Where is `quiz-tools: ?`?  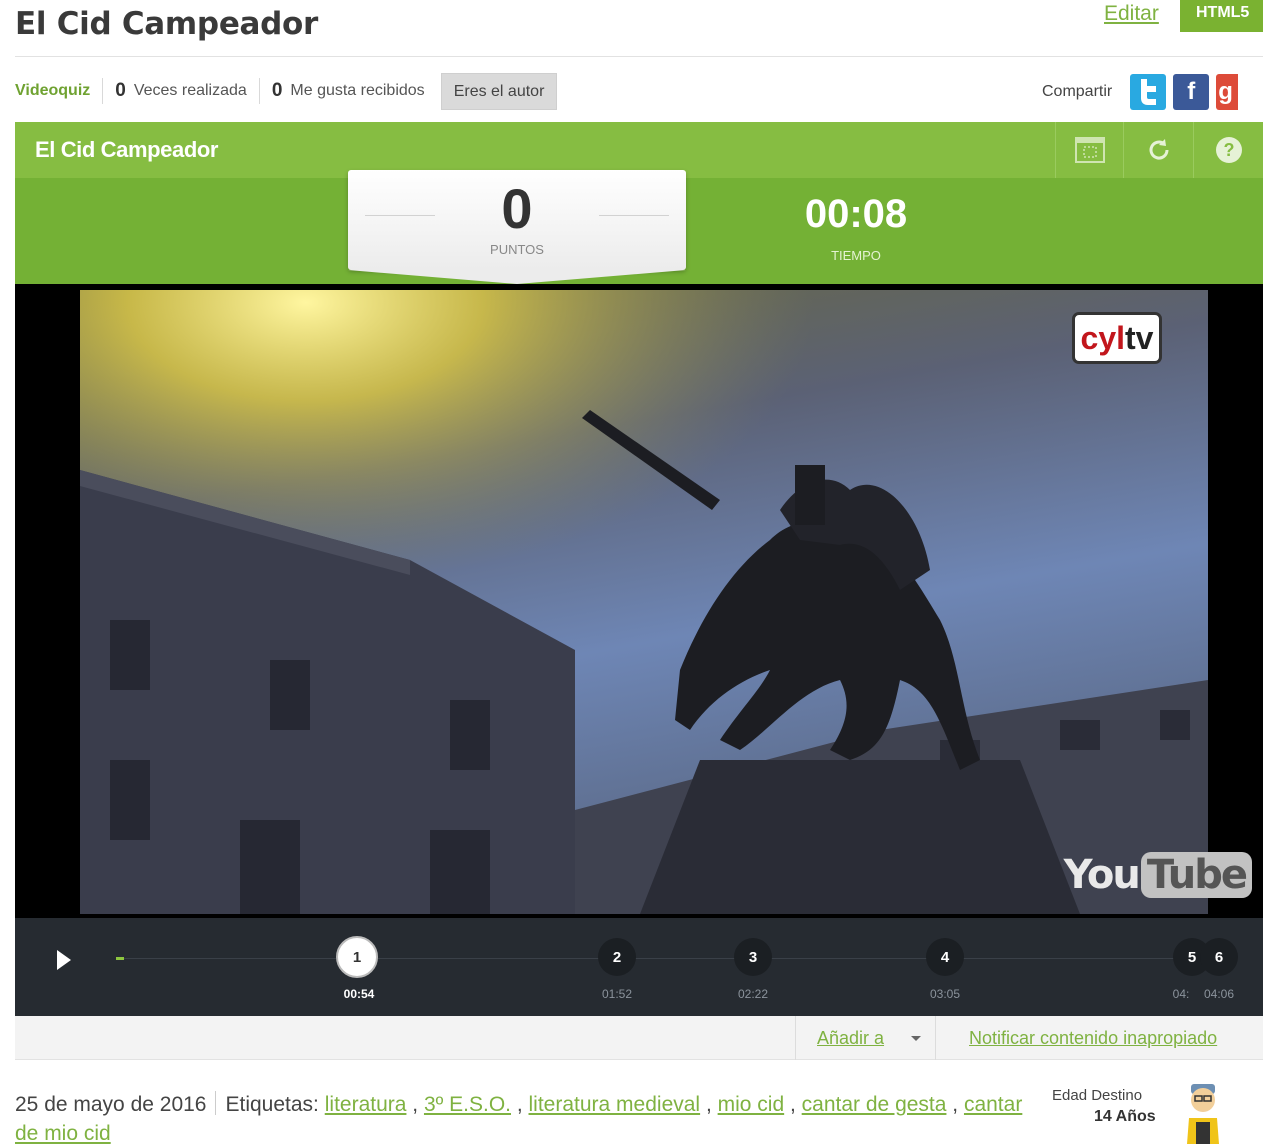
quiz-tools: ? is located at coordinates (1159, 150).